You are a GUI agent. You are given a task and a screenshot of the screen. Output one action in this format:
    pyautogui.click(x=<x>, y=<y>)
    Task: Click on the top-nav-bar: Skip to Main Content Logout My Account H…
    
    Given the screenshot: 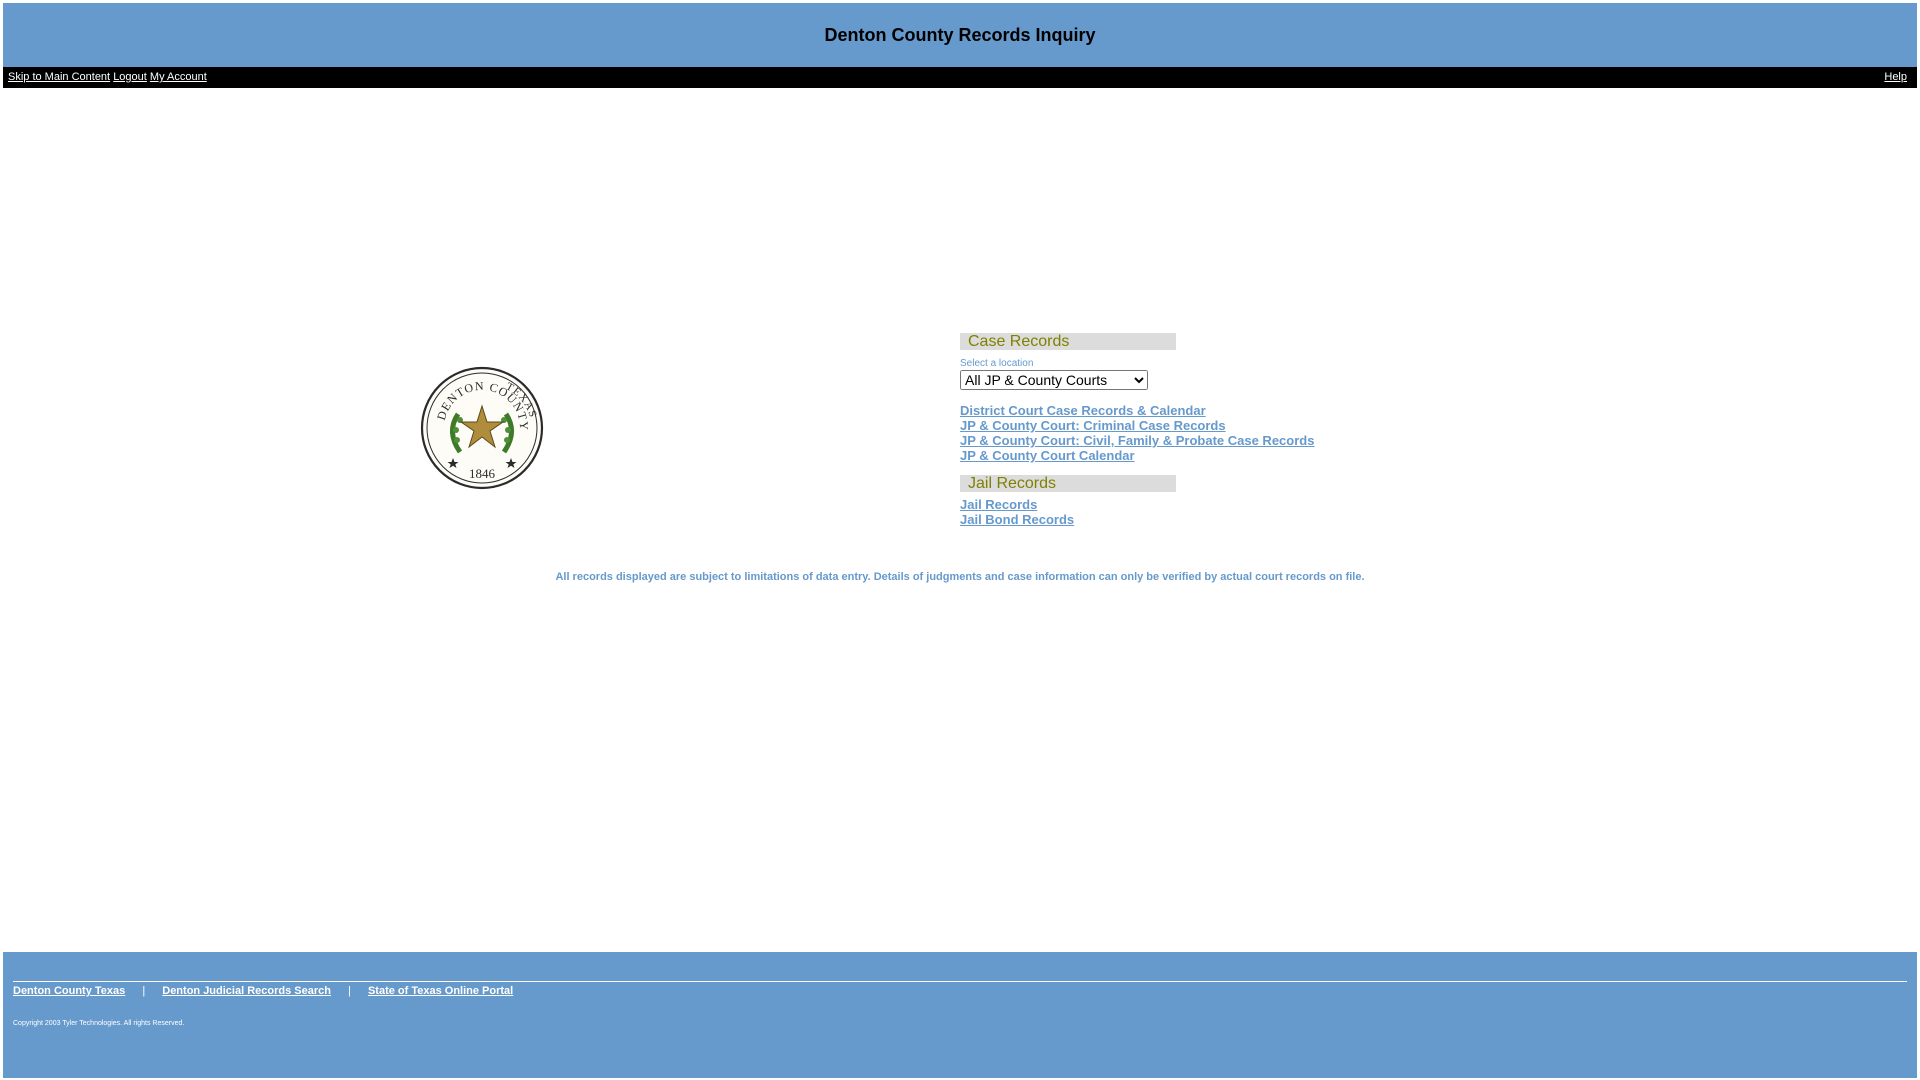 What is the action you would take?
    pyautogui.click(x=960, y=77)
    